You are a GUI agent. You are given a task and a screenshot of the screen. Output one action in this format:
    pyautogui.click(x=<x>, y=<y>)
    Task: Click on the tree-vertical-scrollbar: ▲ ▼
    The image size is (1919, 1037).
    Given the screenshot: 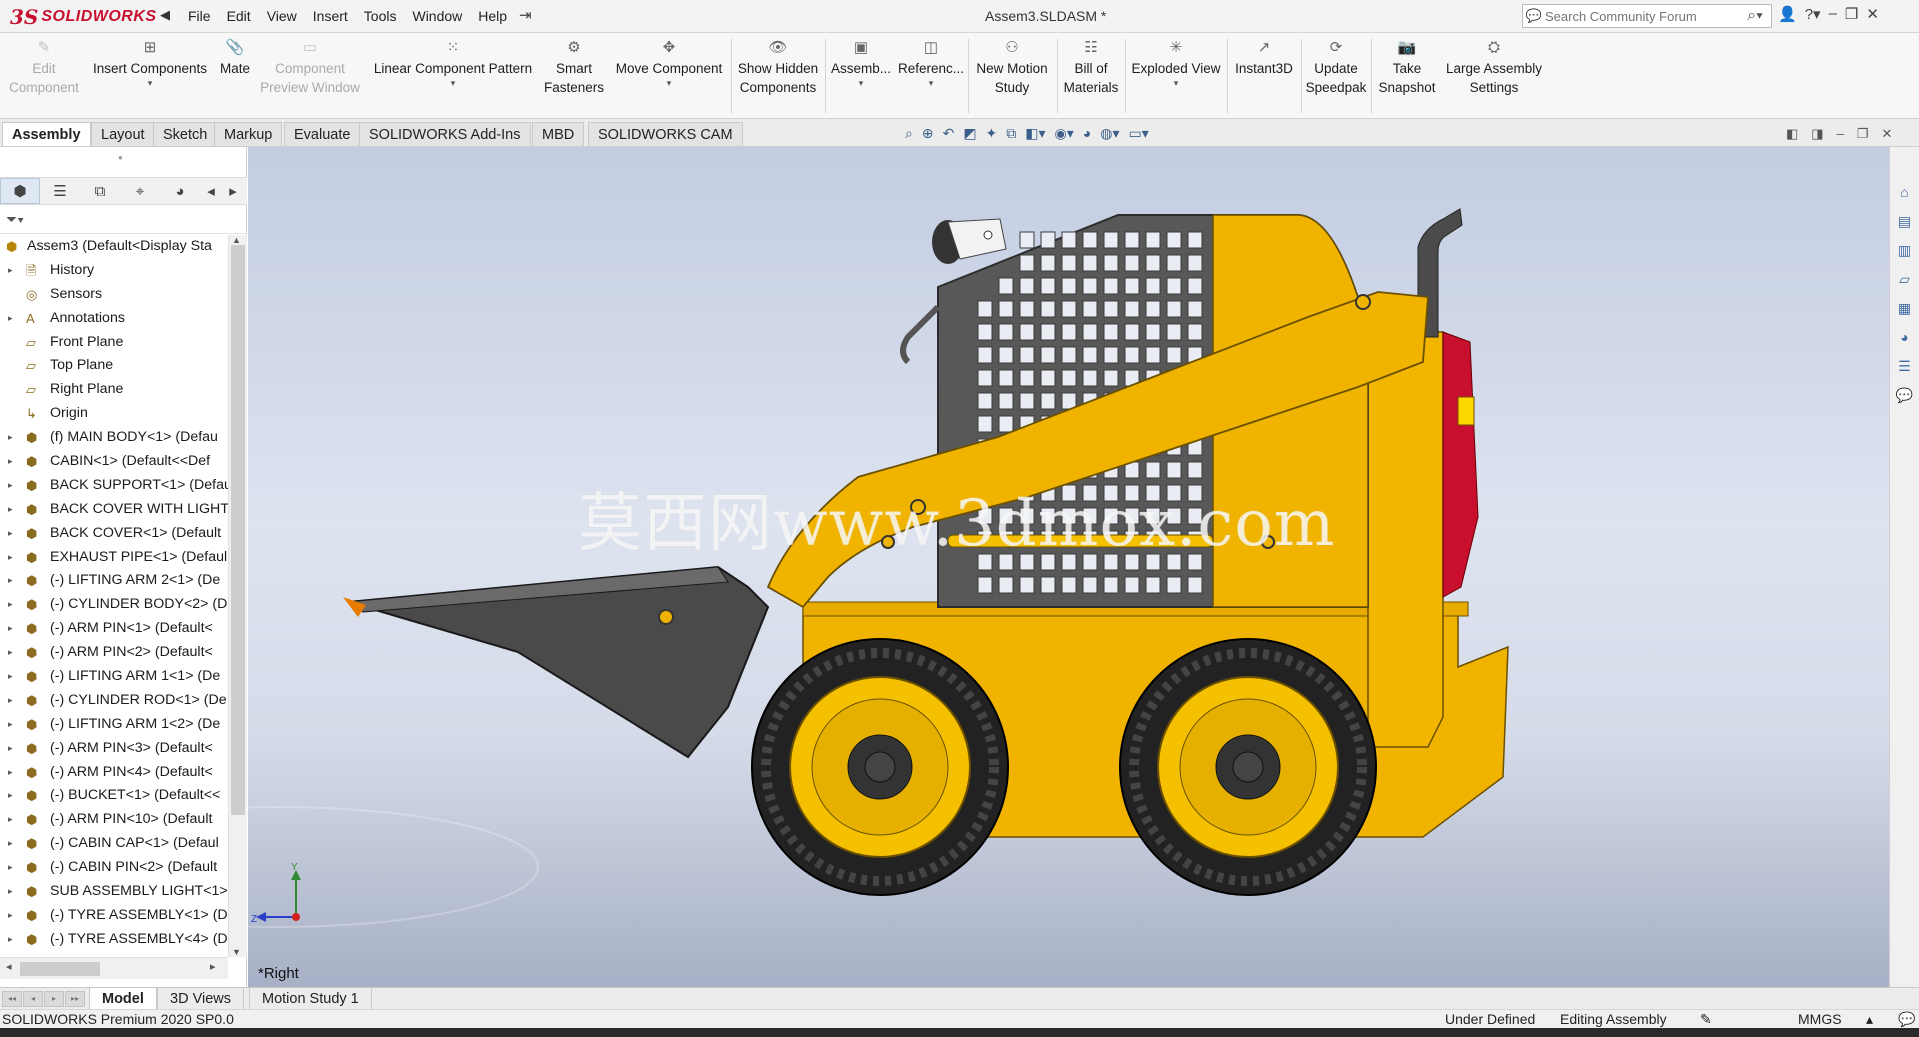 What is the action you would take?
    pyautogui.click(x=237, y=596)
    